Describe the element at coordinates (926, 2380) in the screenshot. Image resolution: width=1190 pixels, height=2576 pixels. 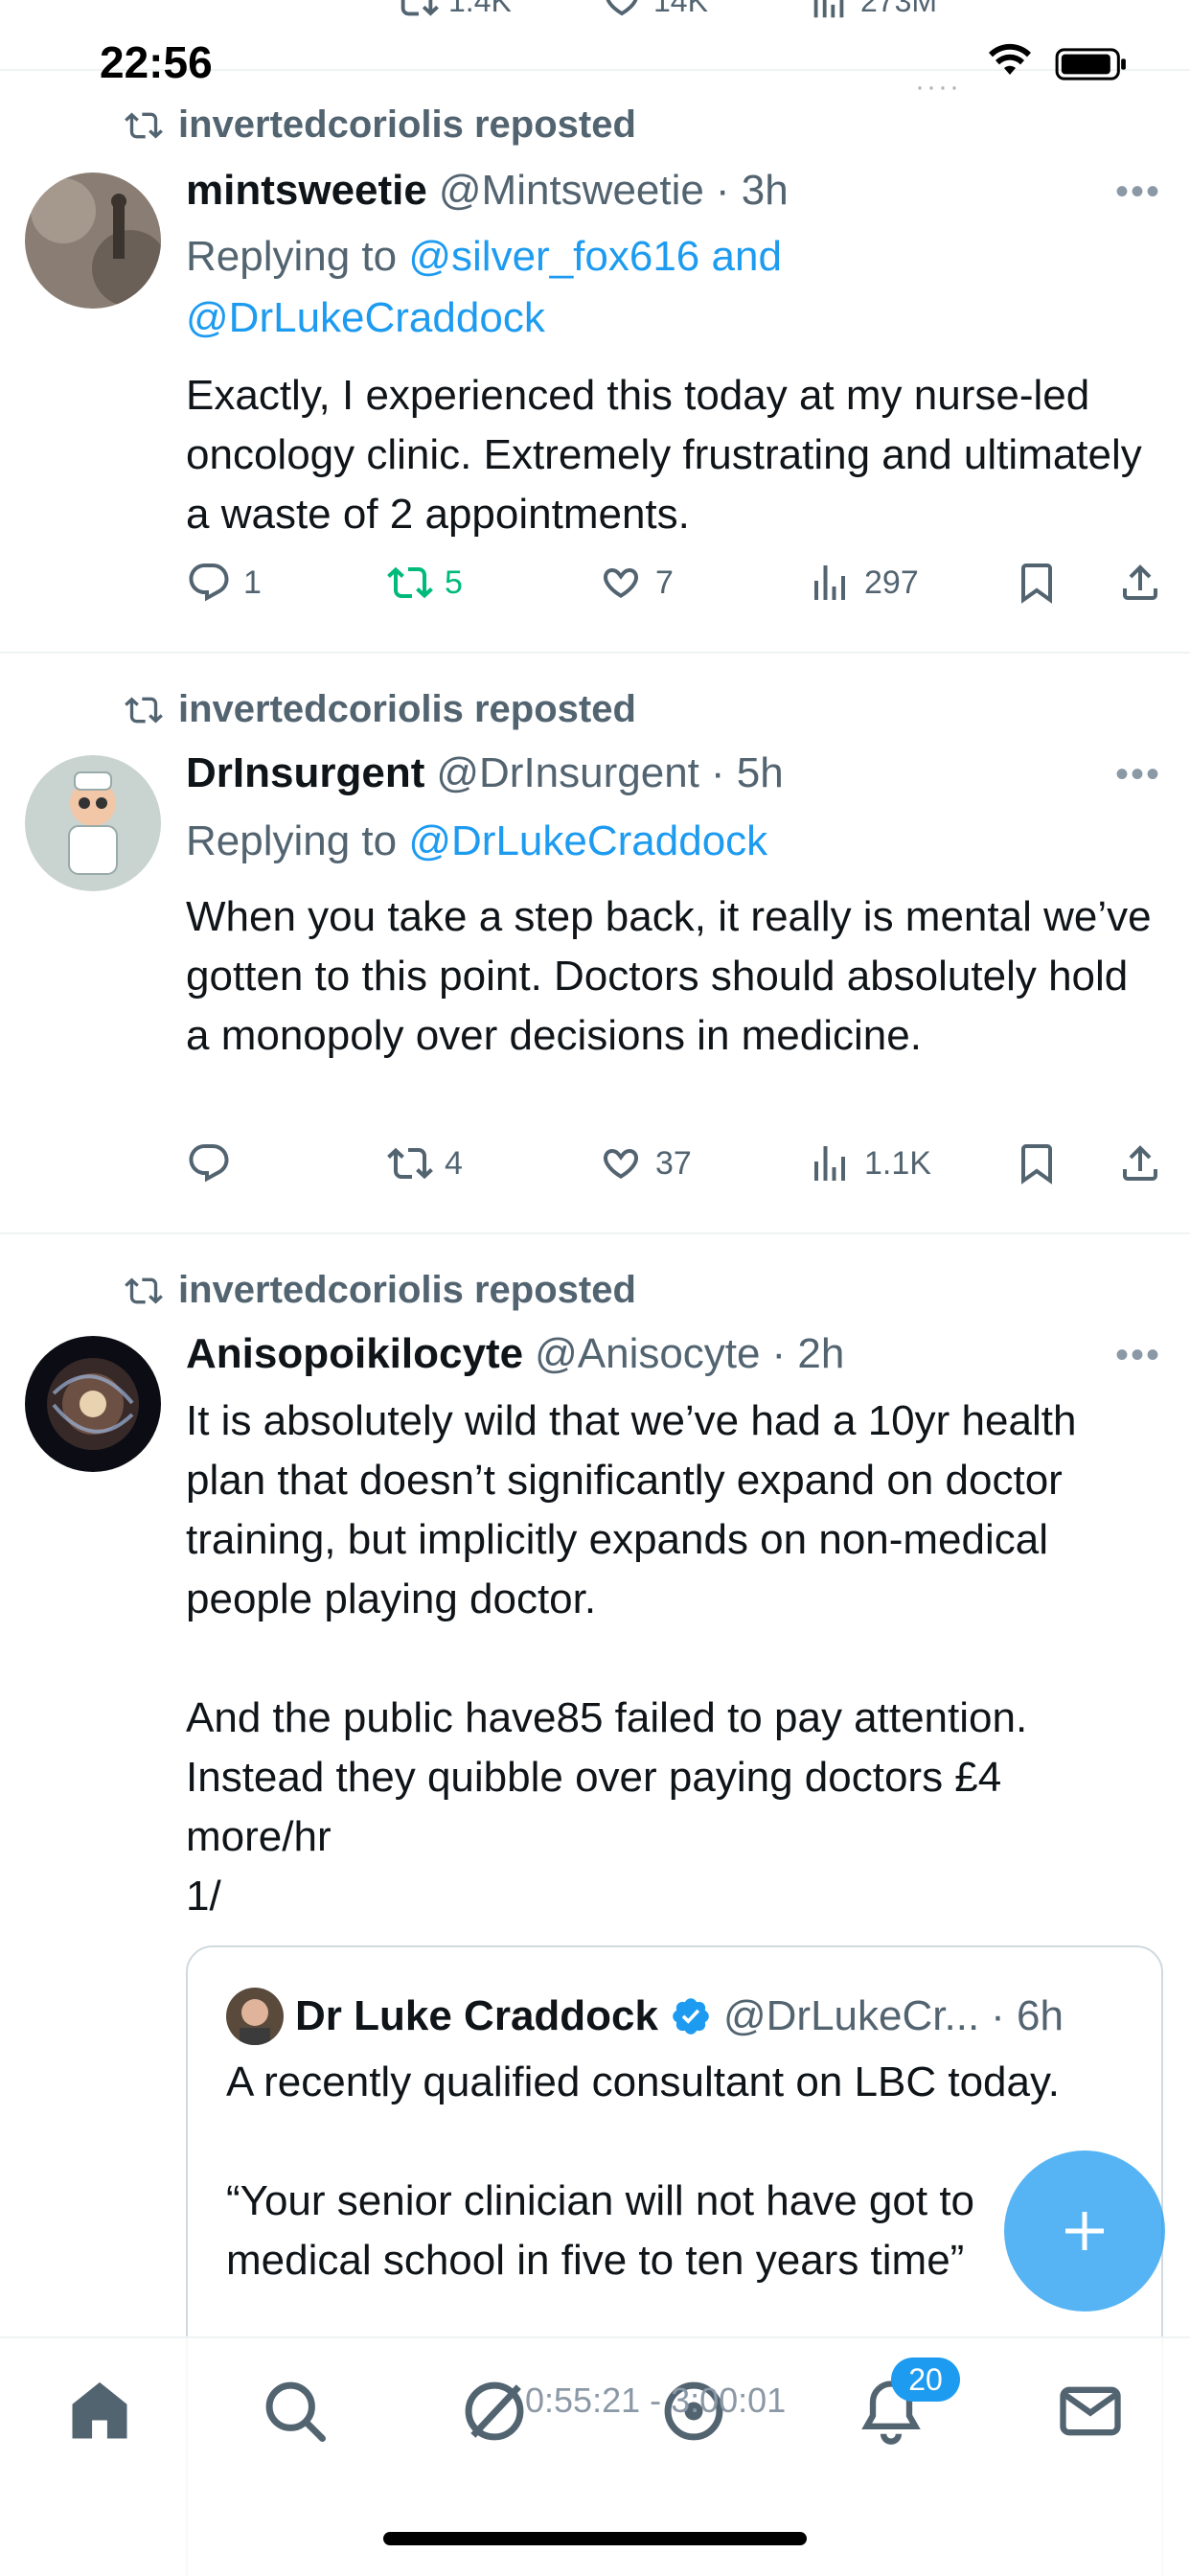
I see `notifications-badge: 20` at that location.